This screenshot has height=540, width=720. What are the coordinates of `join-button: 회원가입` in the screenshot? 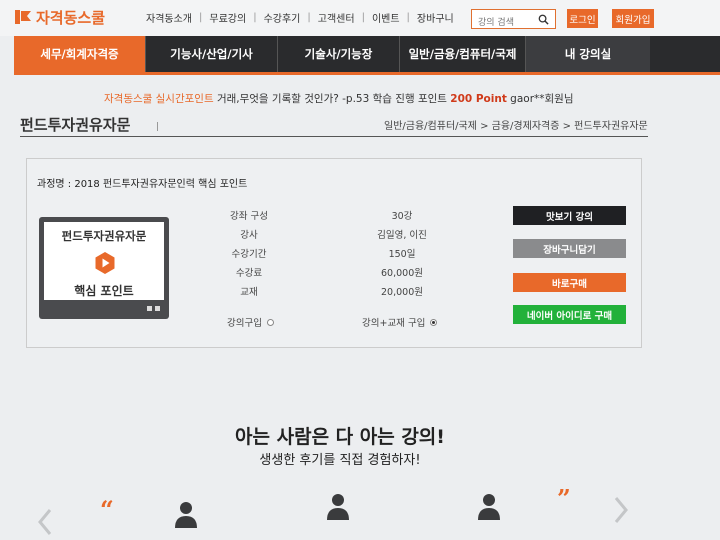 It's located at (633, 18).